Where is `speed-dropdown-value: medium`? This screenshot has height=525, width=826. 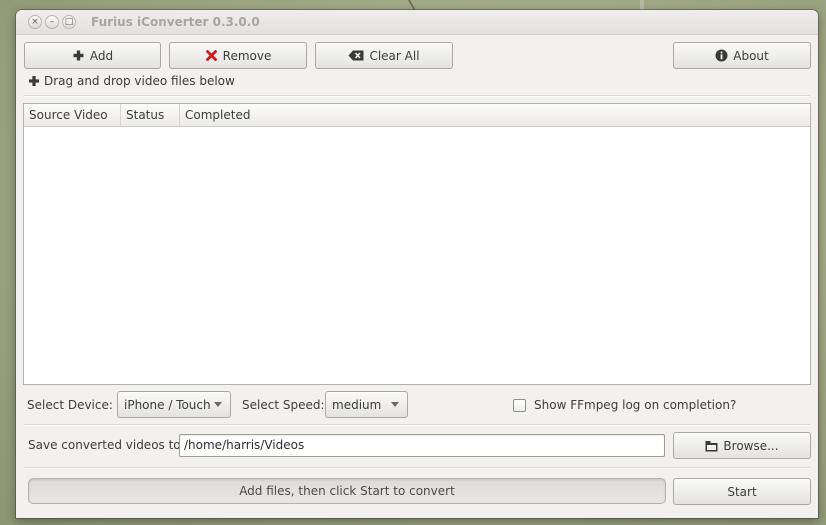
speed-dropdown-value: medium is located at coordinates (357, 404).